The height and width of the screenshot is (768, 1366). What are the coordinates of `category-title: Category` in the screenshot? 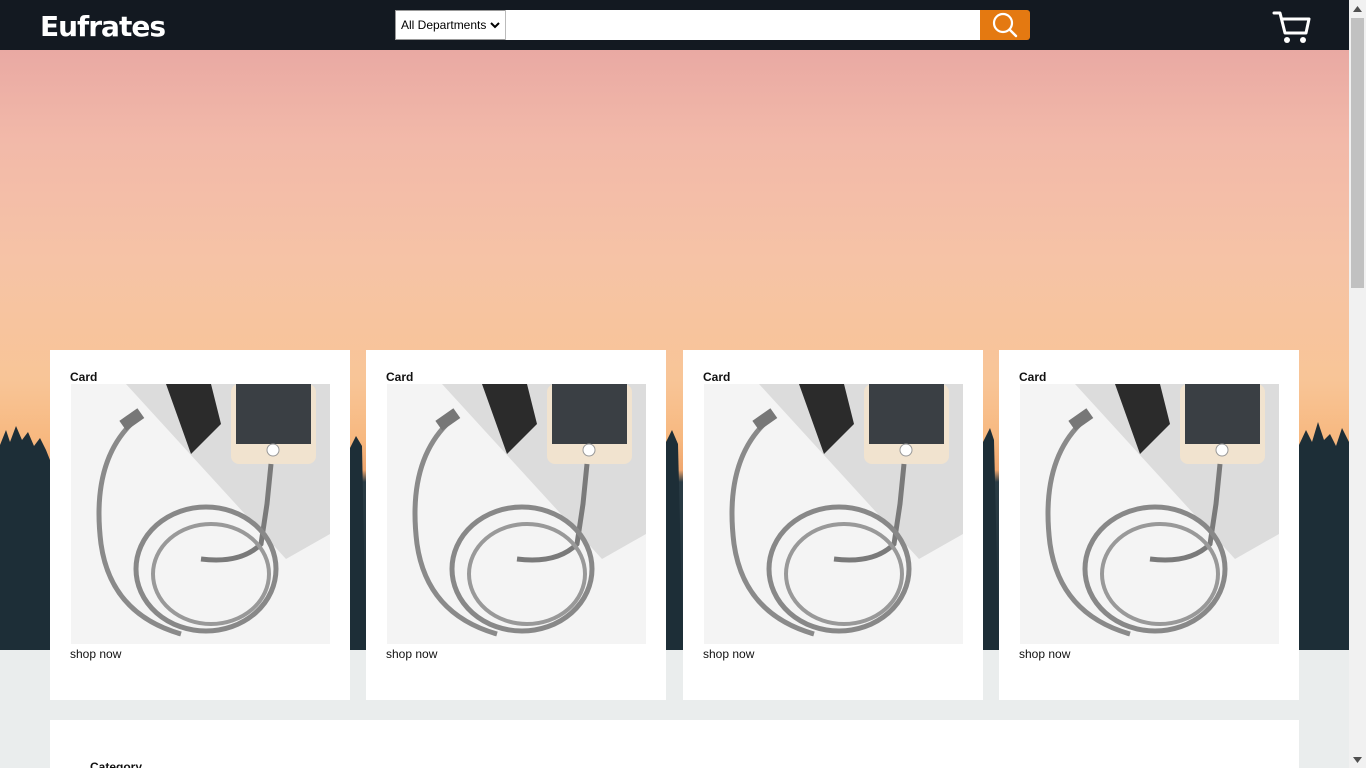 It's located at (116, 764).